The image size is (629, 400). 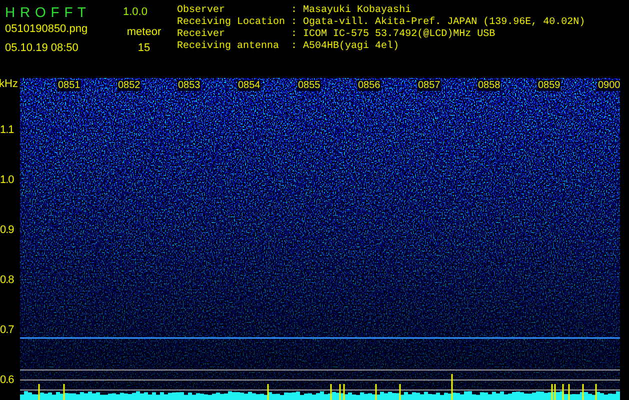 I want to click on file-name: 0510190850.png, so click(x=46, y=29).